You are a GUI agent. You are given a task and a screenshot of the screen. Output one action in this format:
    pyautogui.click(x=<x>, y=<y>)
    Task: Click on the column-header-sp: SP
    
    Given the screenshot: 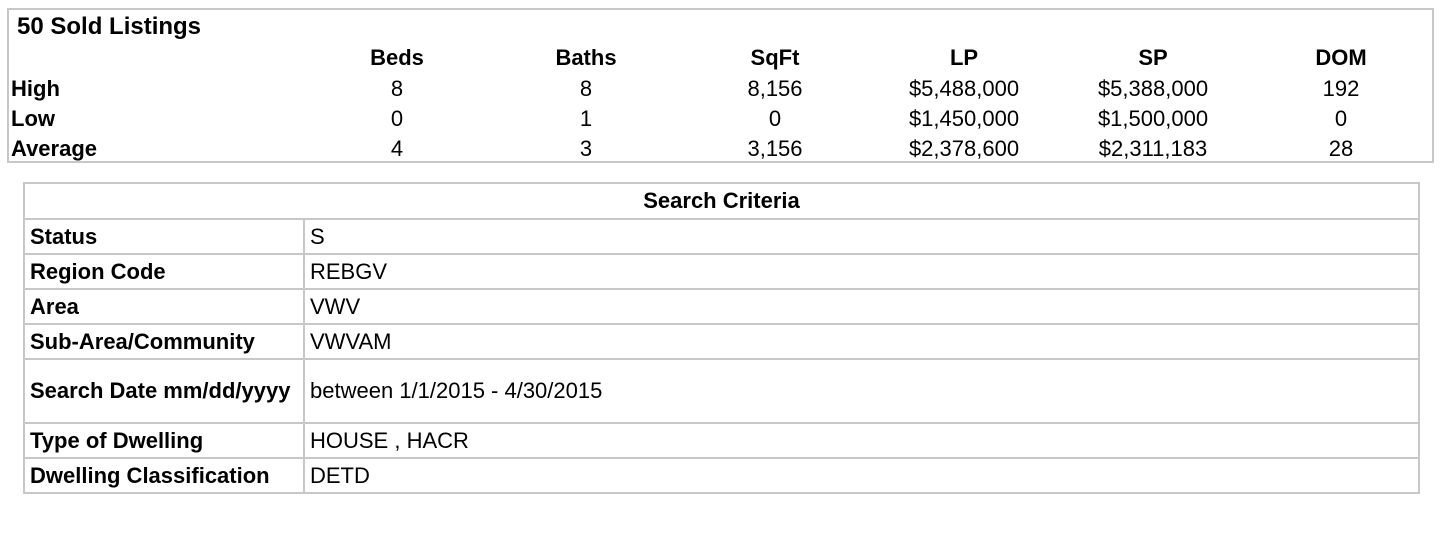 What is the action you would take?
    pyautogui.click(x=1153, y=57)
    